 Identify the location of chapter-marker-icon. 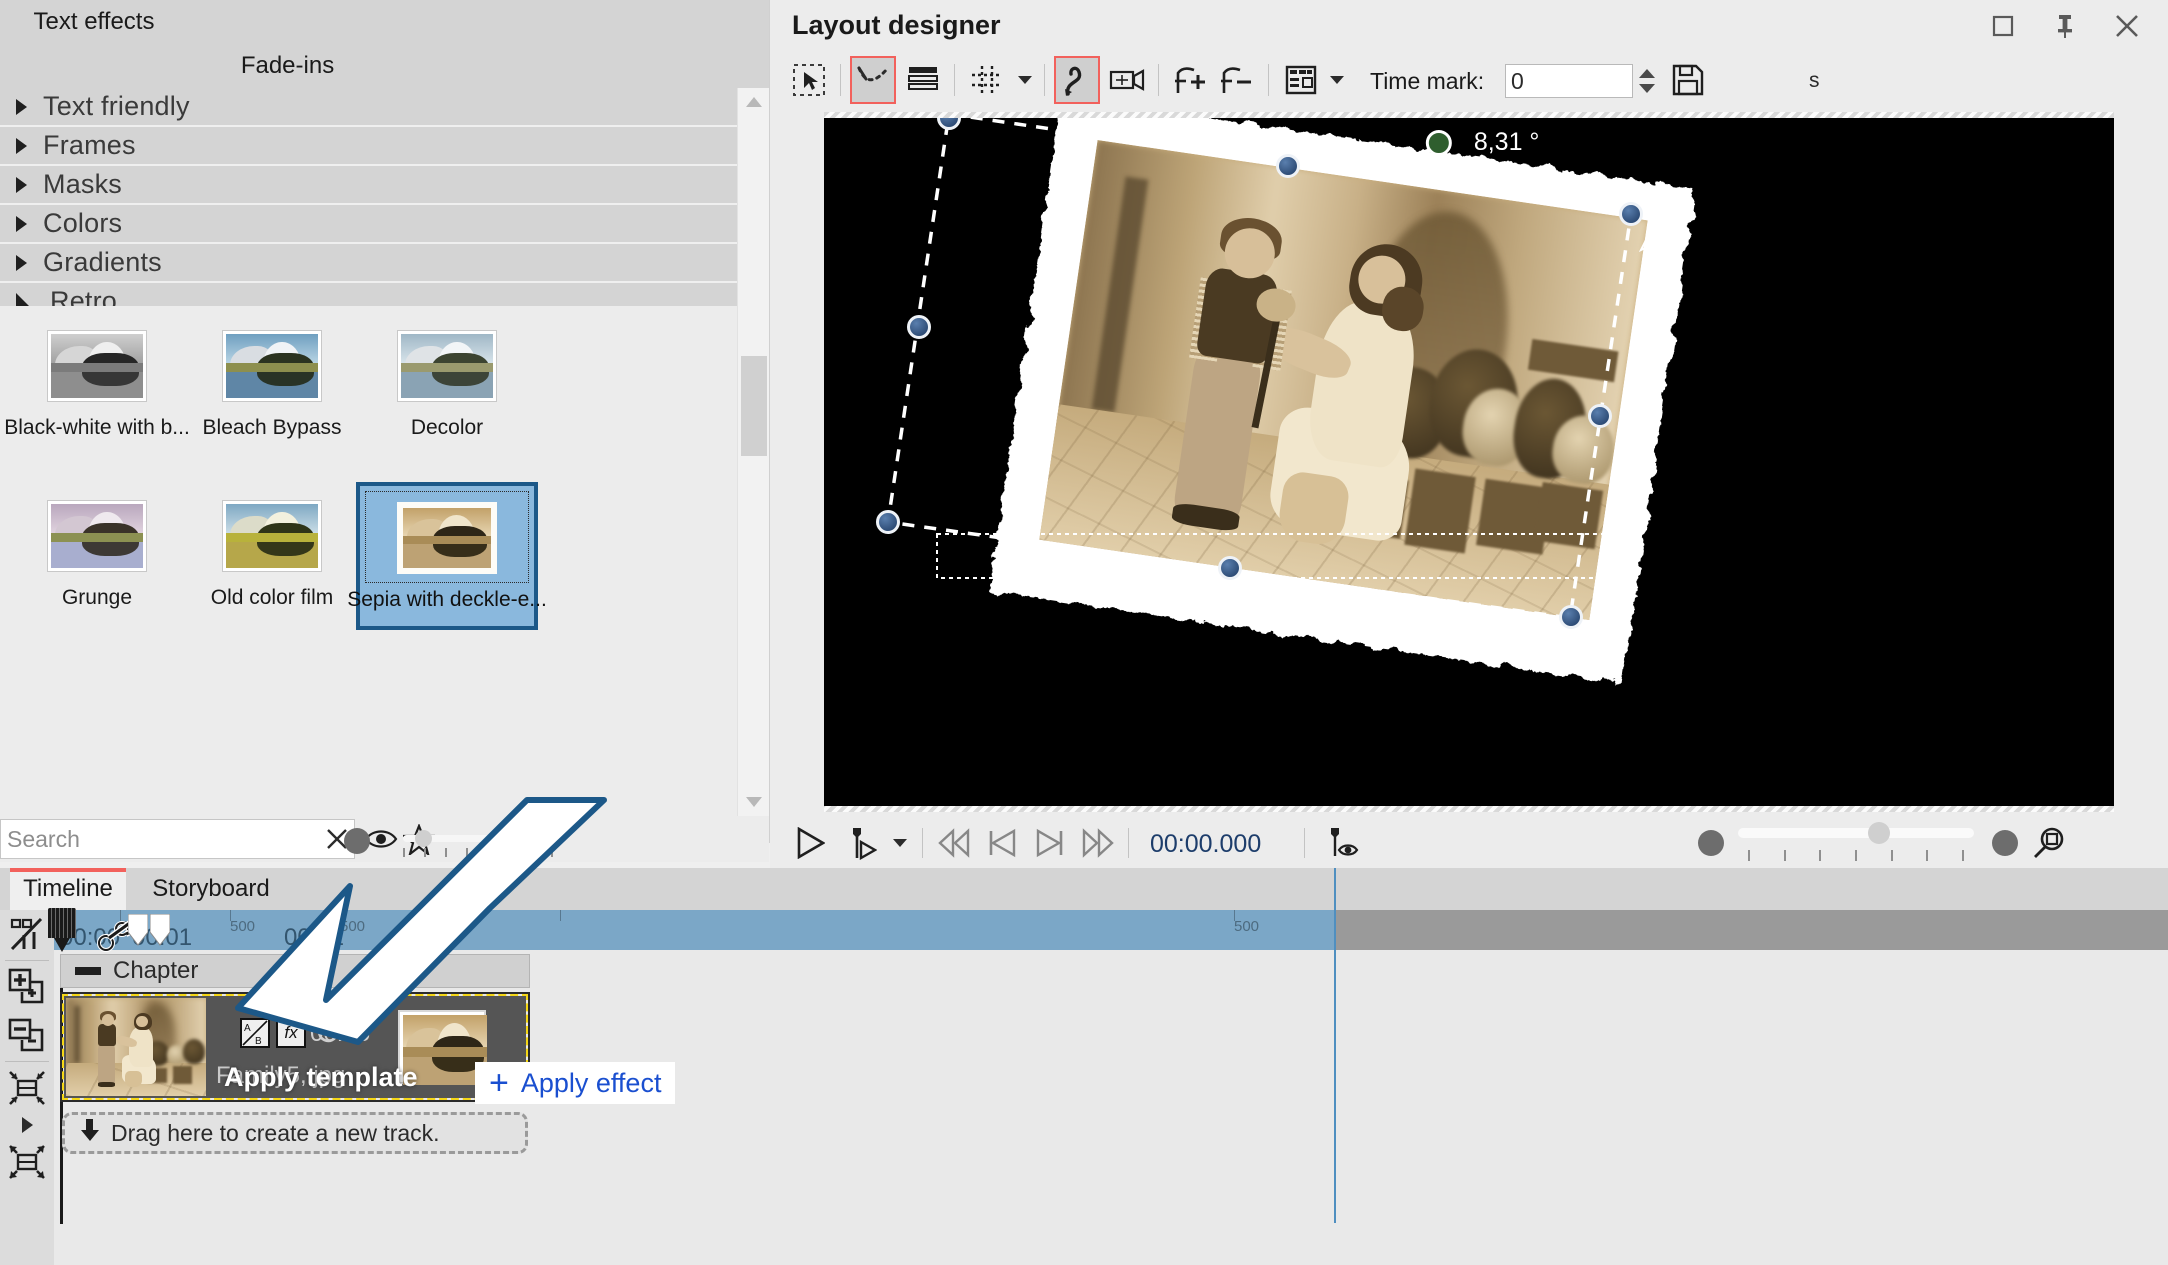
(88, 971).